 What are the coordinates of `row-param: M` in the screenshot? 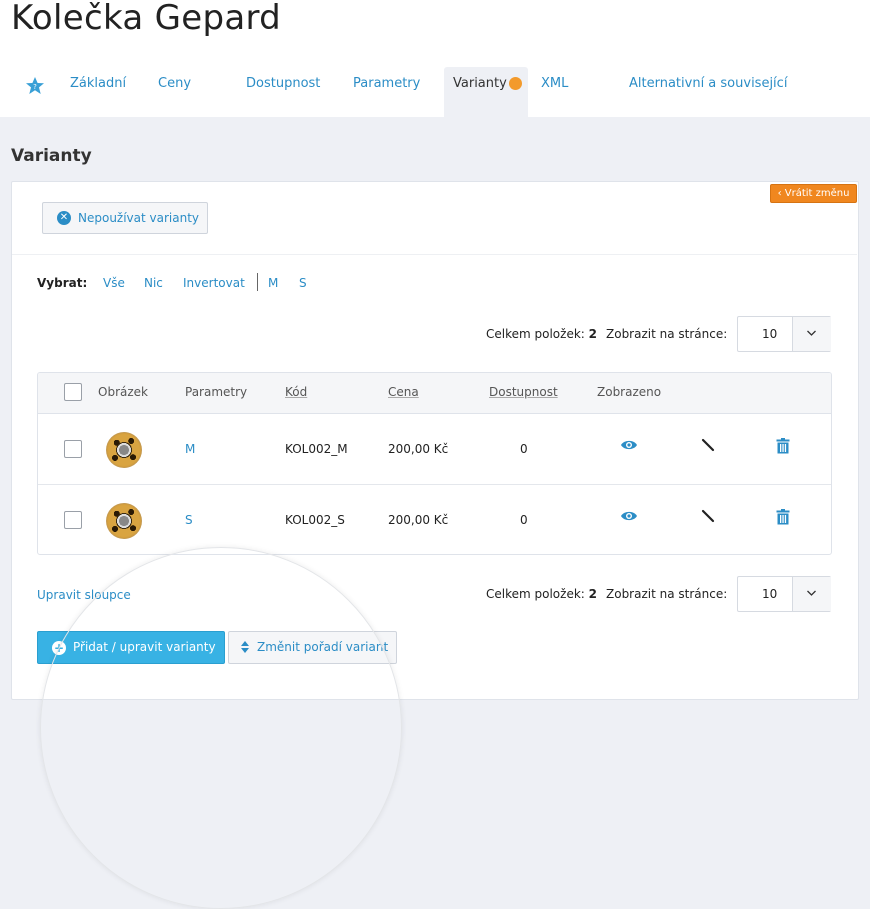 It's located at (190, 449).